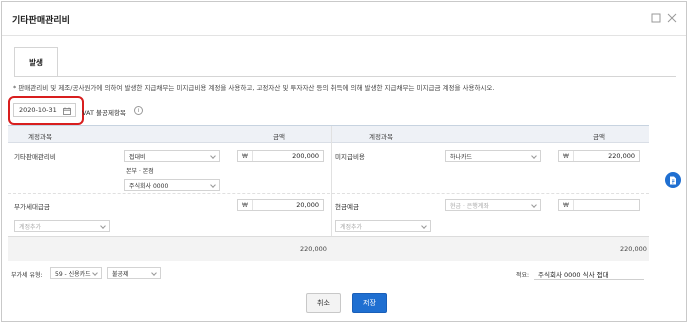 The height and width of the screenshot is (325, 691). Describe the element at coordinates (621, 156) in the screenshot. I see `amount-value: 220,000` at that location.